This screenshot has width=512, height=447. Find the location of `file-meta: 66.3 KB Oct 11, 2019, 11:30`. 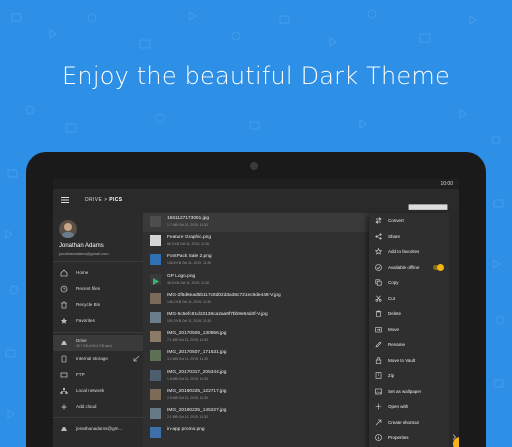

file-meta: 66.3 KB Oct 11, 2019, 11:30 is located at coordinates (188, 244).